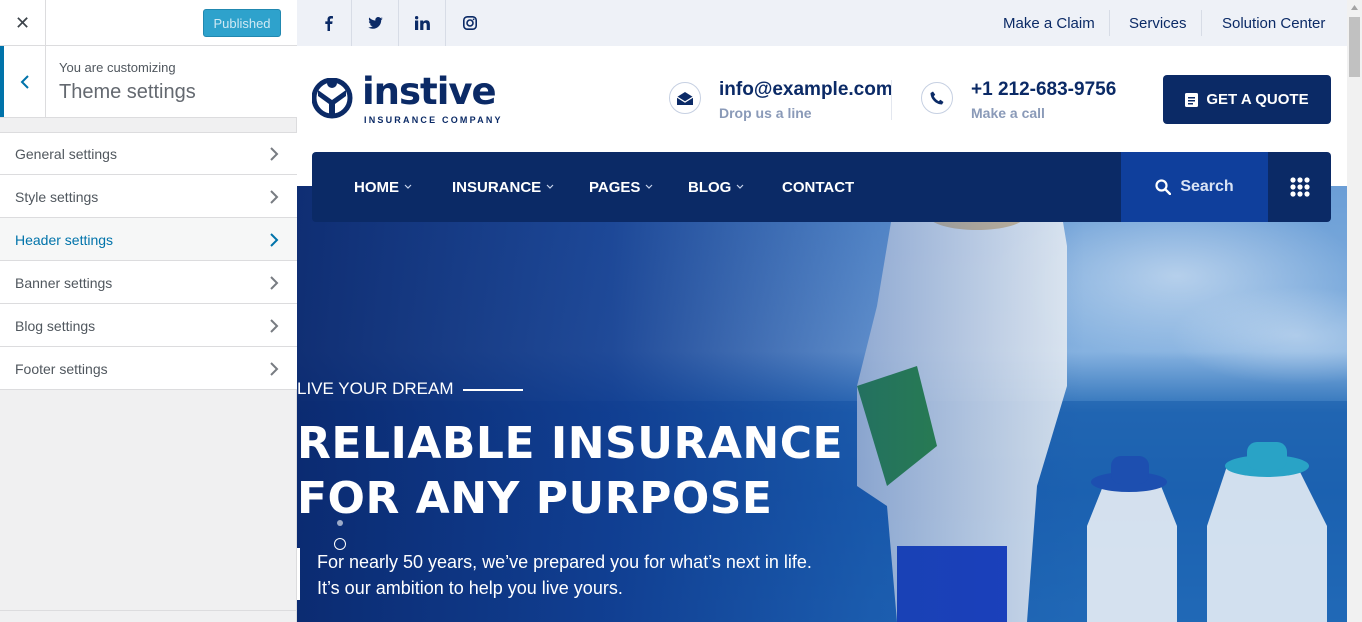 The height and width of the screenshot is (622, 1362). I want to click on menu-item-style-settings: Style settings, so click(148, 196).